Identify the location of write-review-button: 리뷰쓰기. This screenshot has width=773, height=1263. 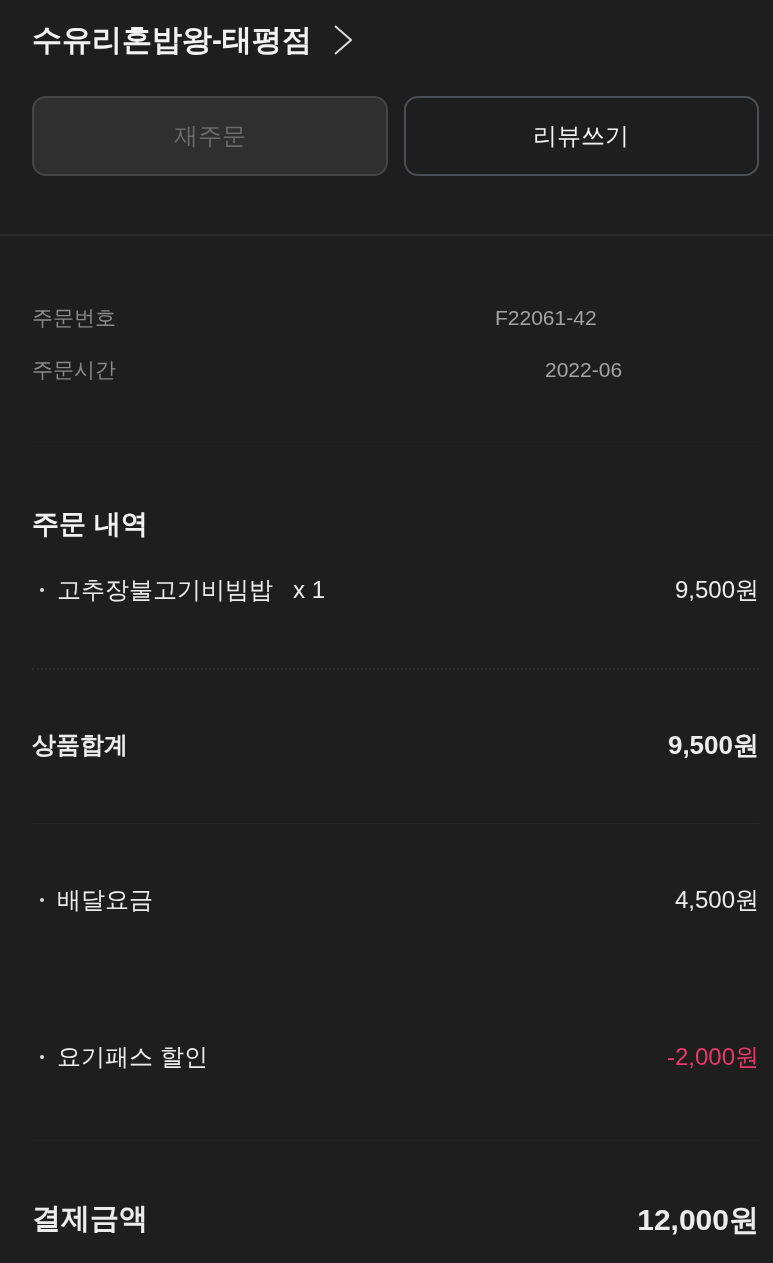
(581, 136).